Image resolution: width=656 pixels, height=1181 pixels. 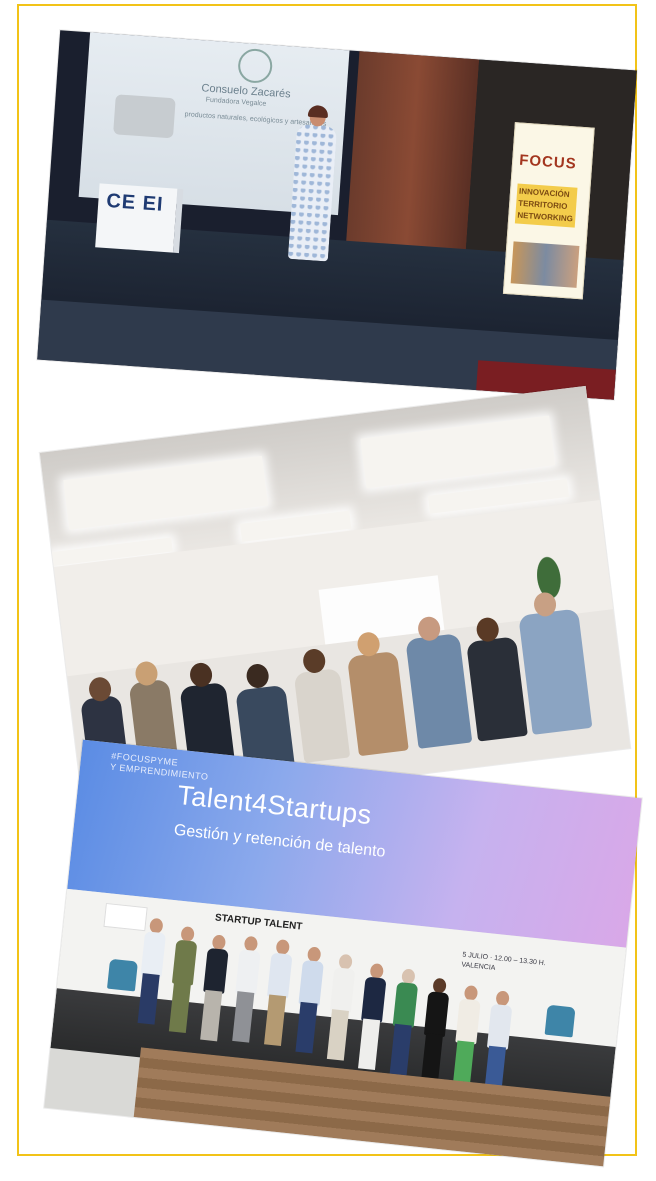 I want to click on banner-title: FOCUS, so click(x=548, y=162).